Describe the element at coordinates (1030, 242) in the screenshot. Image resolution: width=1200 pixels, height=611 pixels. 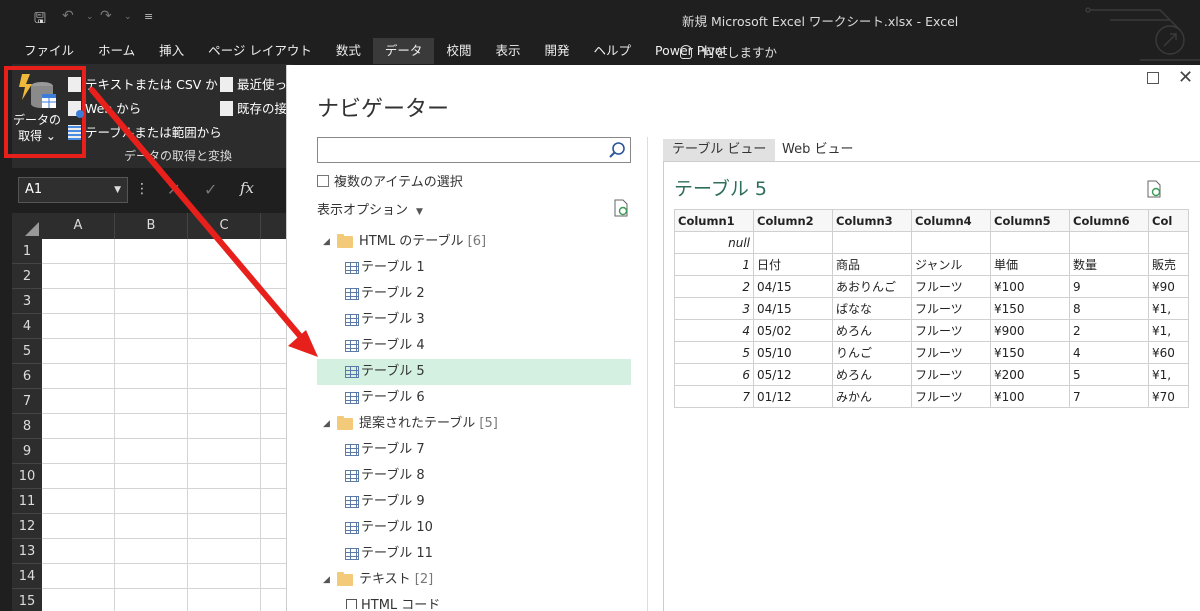
I see `preview-cell` at that location.